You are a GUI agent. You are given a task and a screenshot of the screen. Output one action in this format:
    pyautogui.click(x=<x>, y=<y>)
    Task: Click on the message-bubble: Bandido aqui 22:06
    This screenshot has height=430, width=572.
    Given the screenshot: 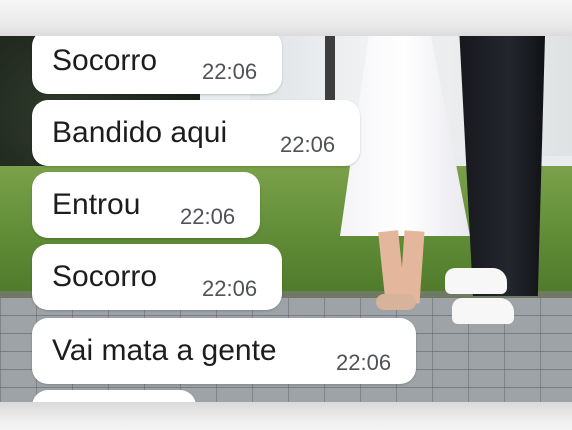 What is the action you would take?
    pyautogui.click(x=196, y=133)
    